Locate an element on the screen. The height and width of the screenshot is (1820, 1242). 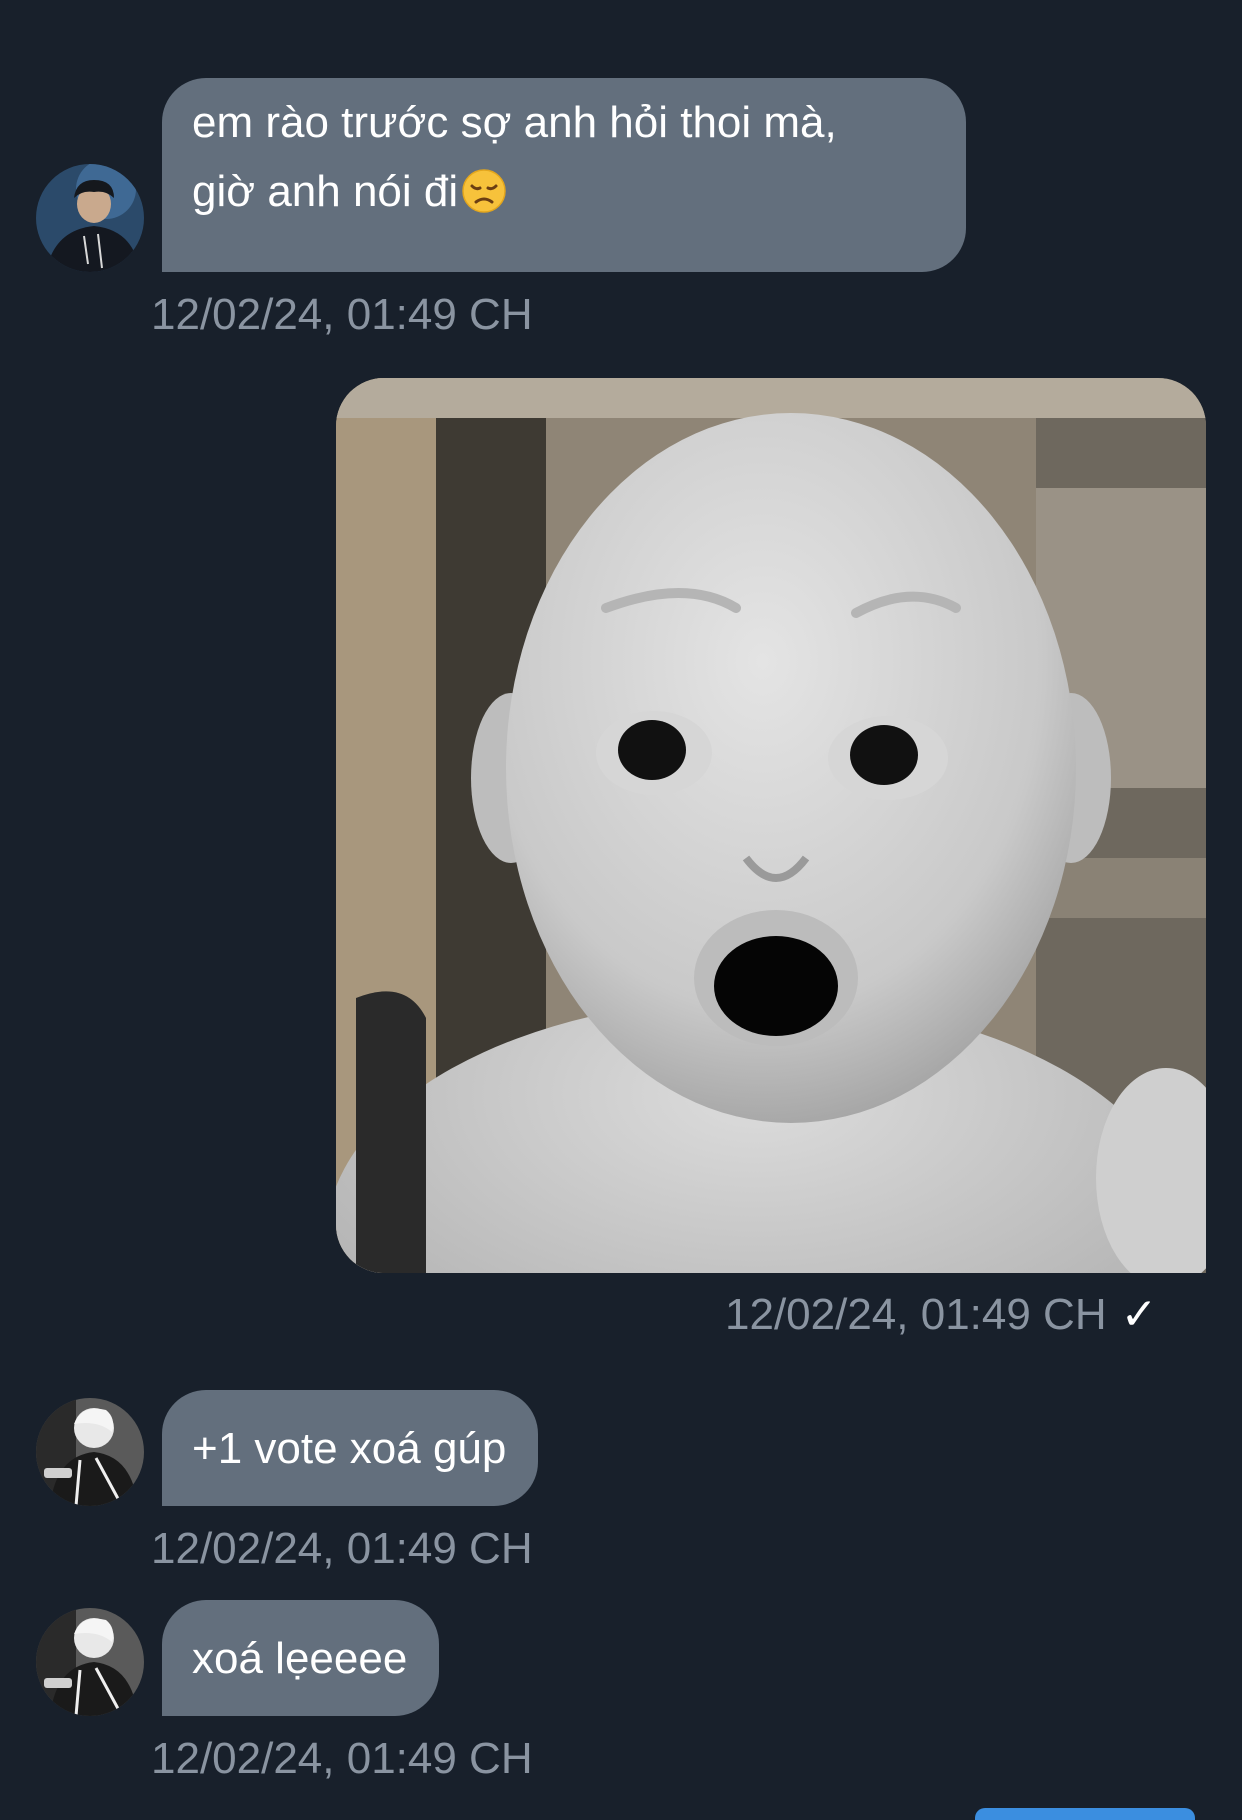
disappointed-face-icon is located at coordinates (484, 191).